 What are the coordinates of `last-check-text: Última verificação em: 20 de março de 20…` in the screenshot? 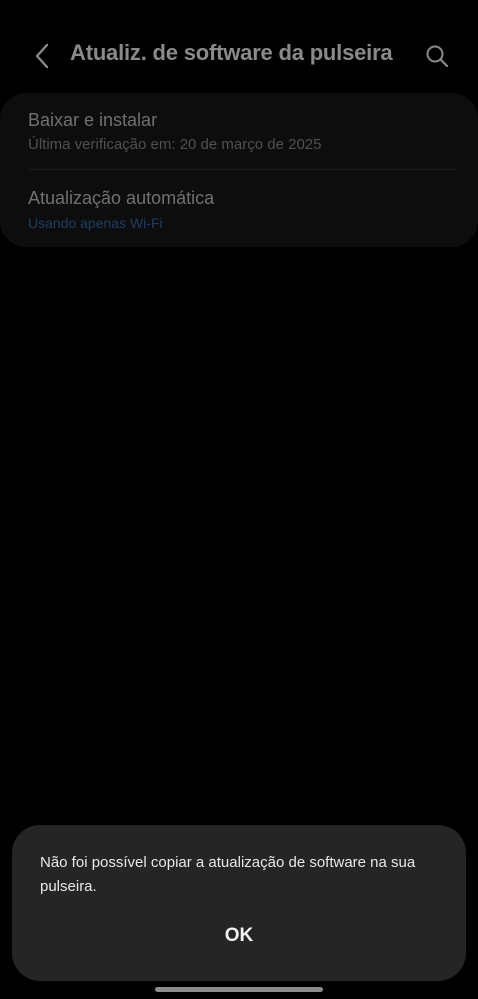 It's located at (175, 144).